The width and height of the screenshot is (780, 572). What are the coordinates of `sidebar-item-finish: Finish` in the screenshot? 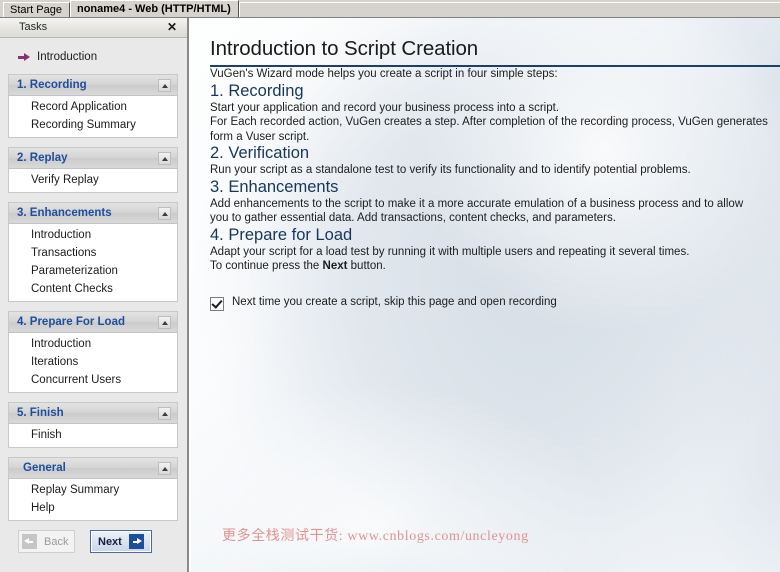 It's located at (93, 435).